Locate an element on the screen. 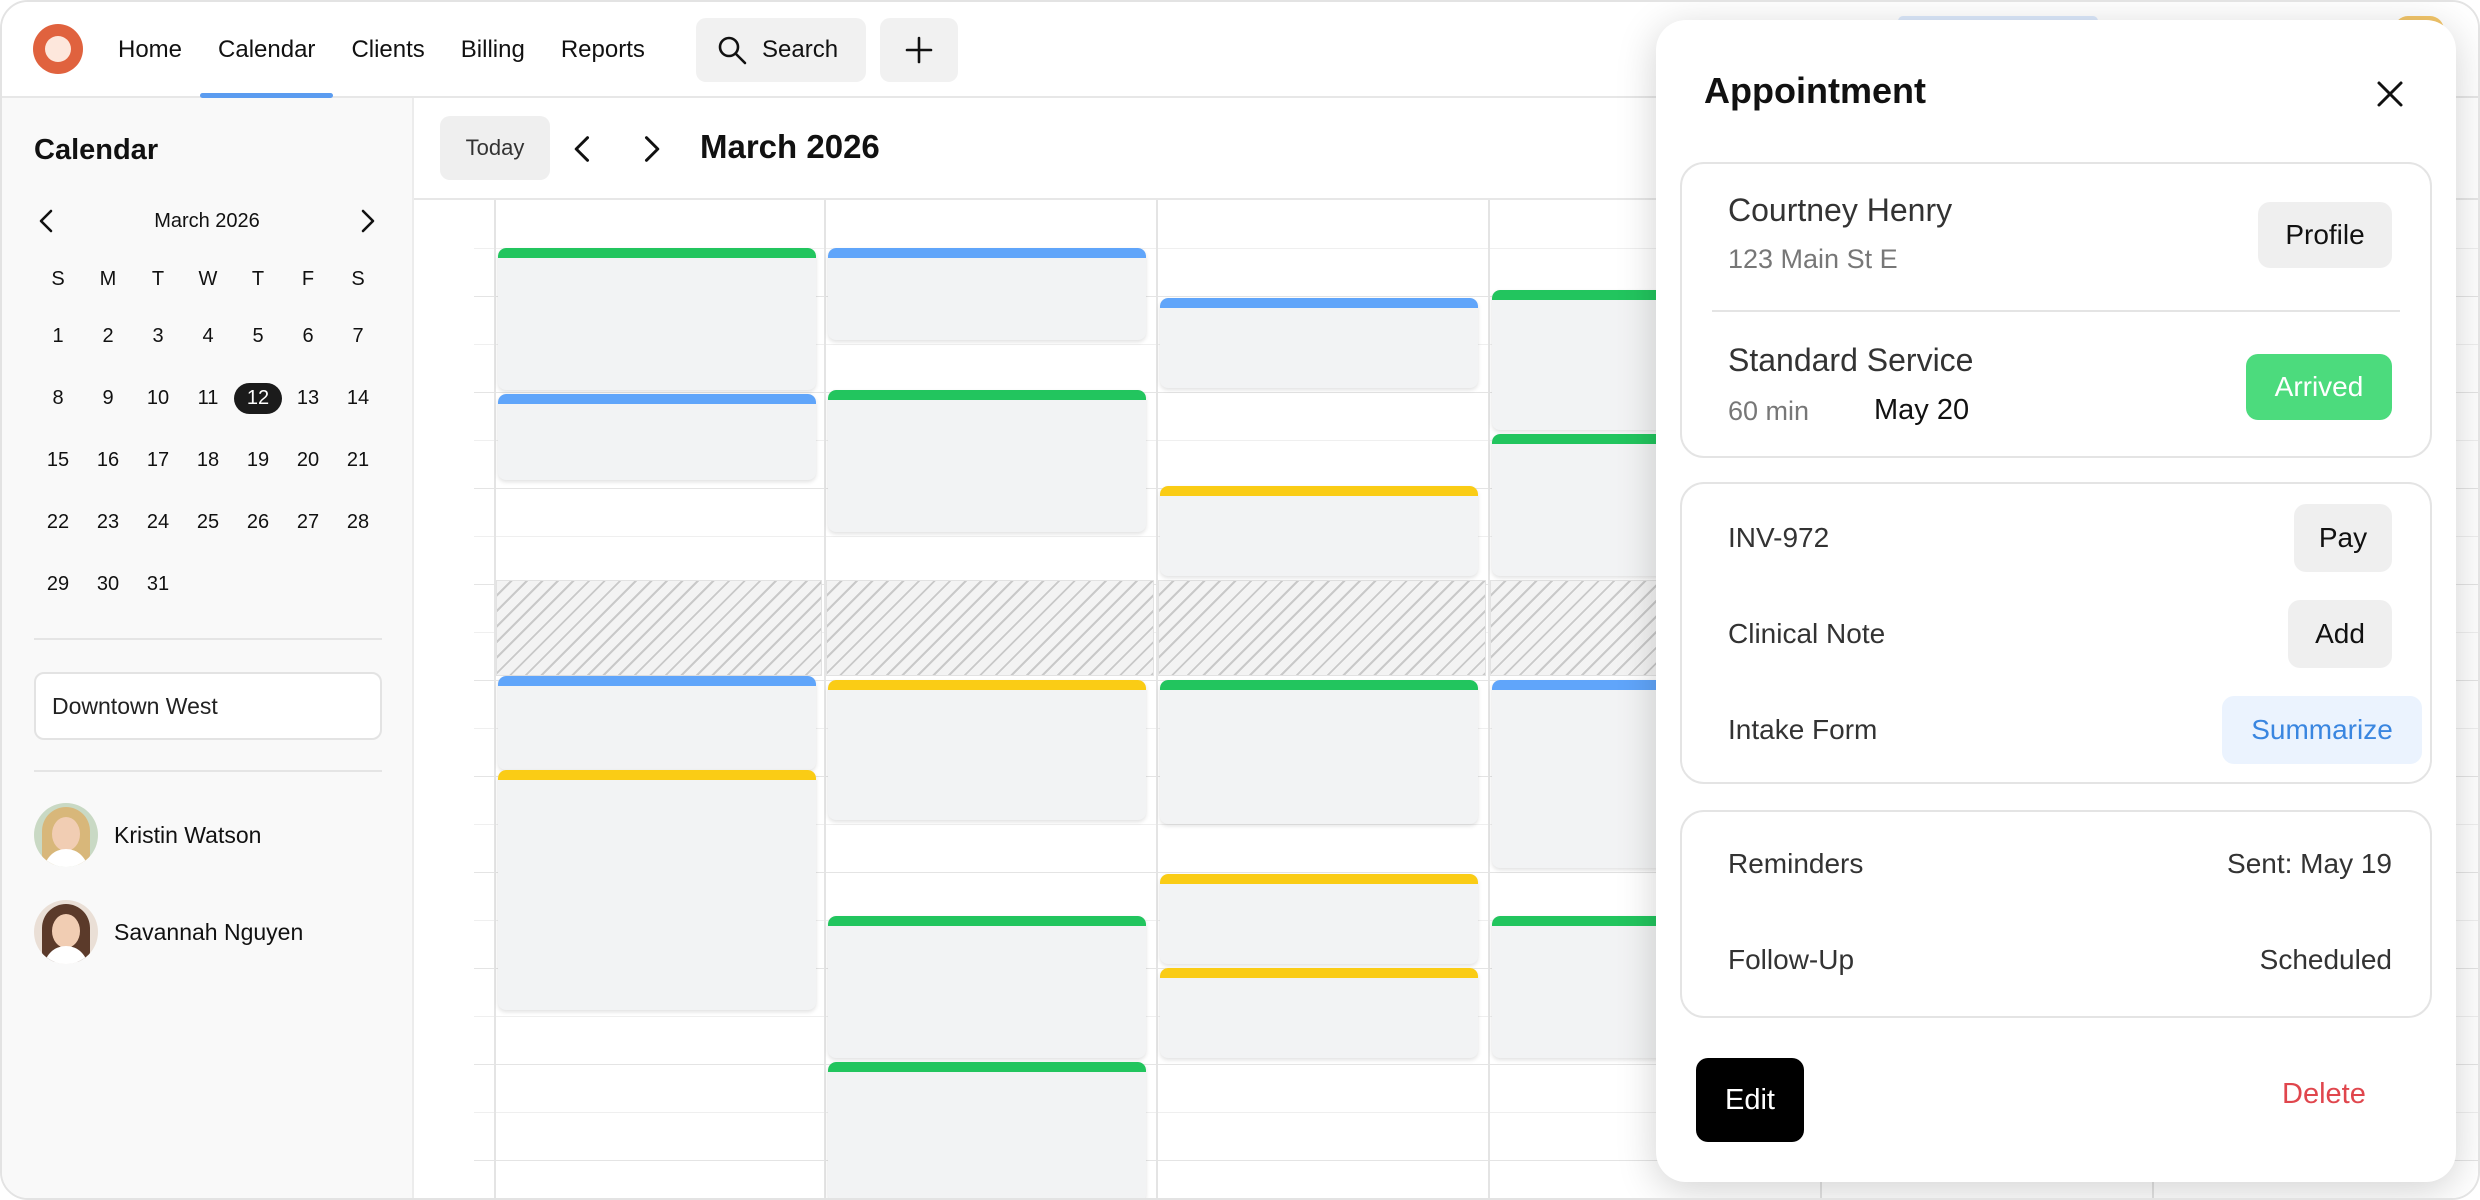 The width and height of the screenshot is (2480, 1200). day-number: 10 is located at coordinates (158, 397).